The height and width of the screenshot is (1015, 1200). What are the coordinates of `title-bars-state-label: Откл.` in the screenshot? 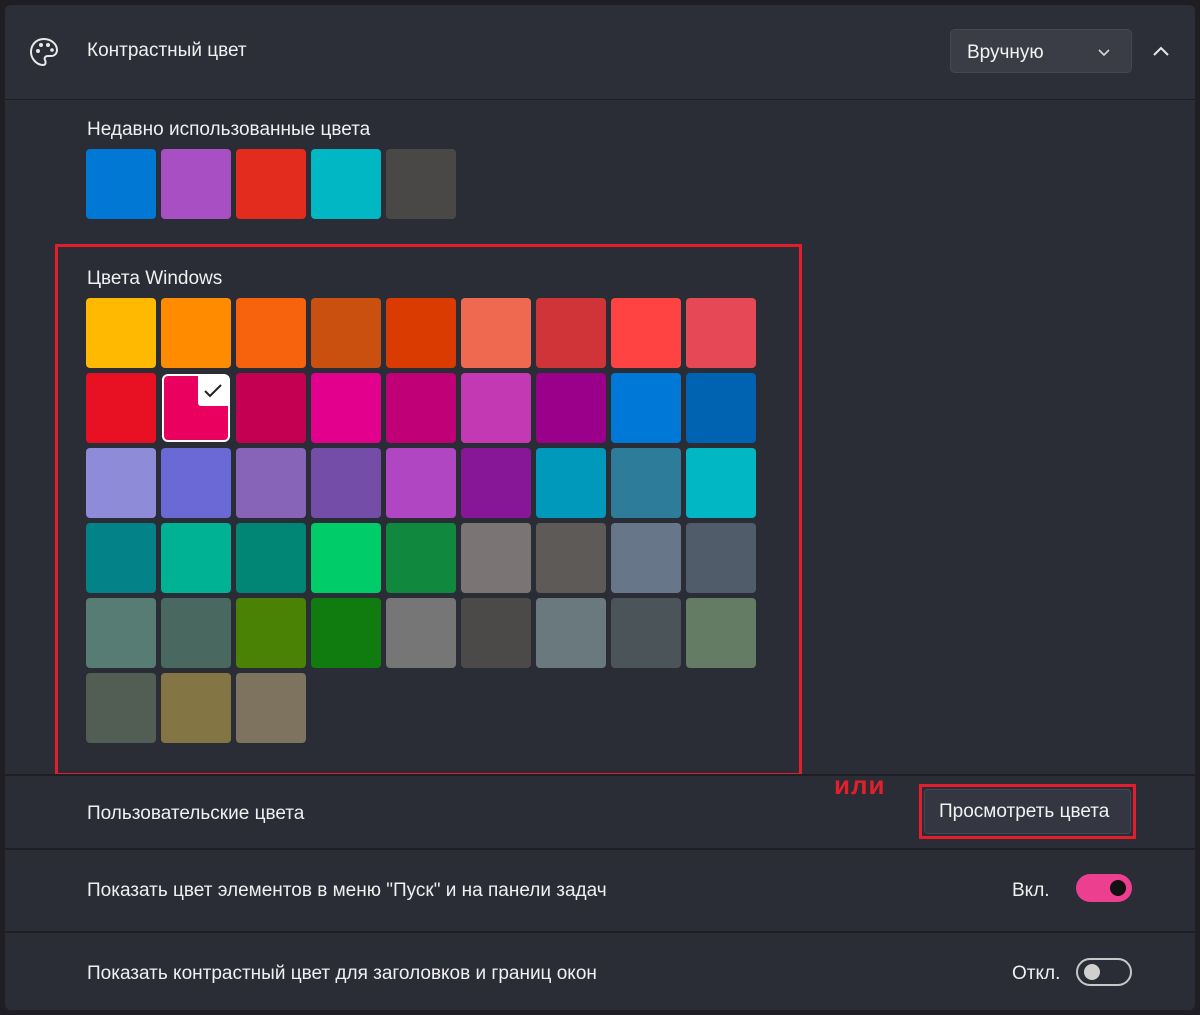 It's located at (1036, 973).